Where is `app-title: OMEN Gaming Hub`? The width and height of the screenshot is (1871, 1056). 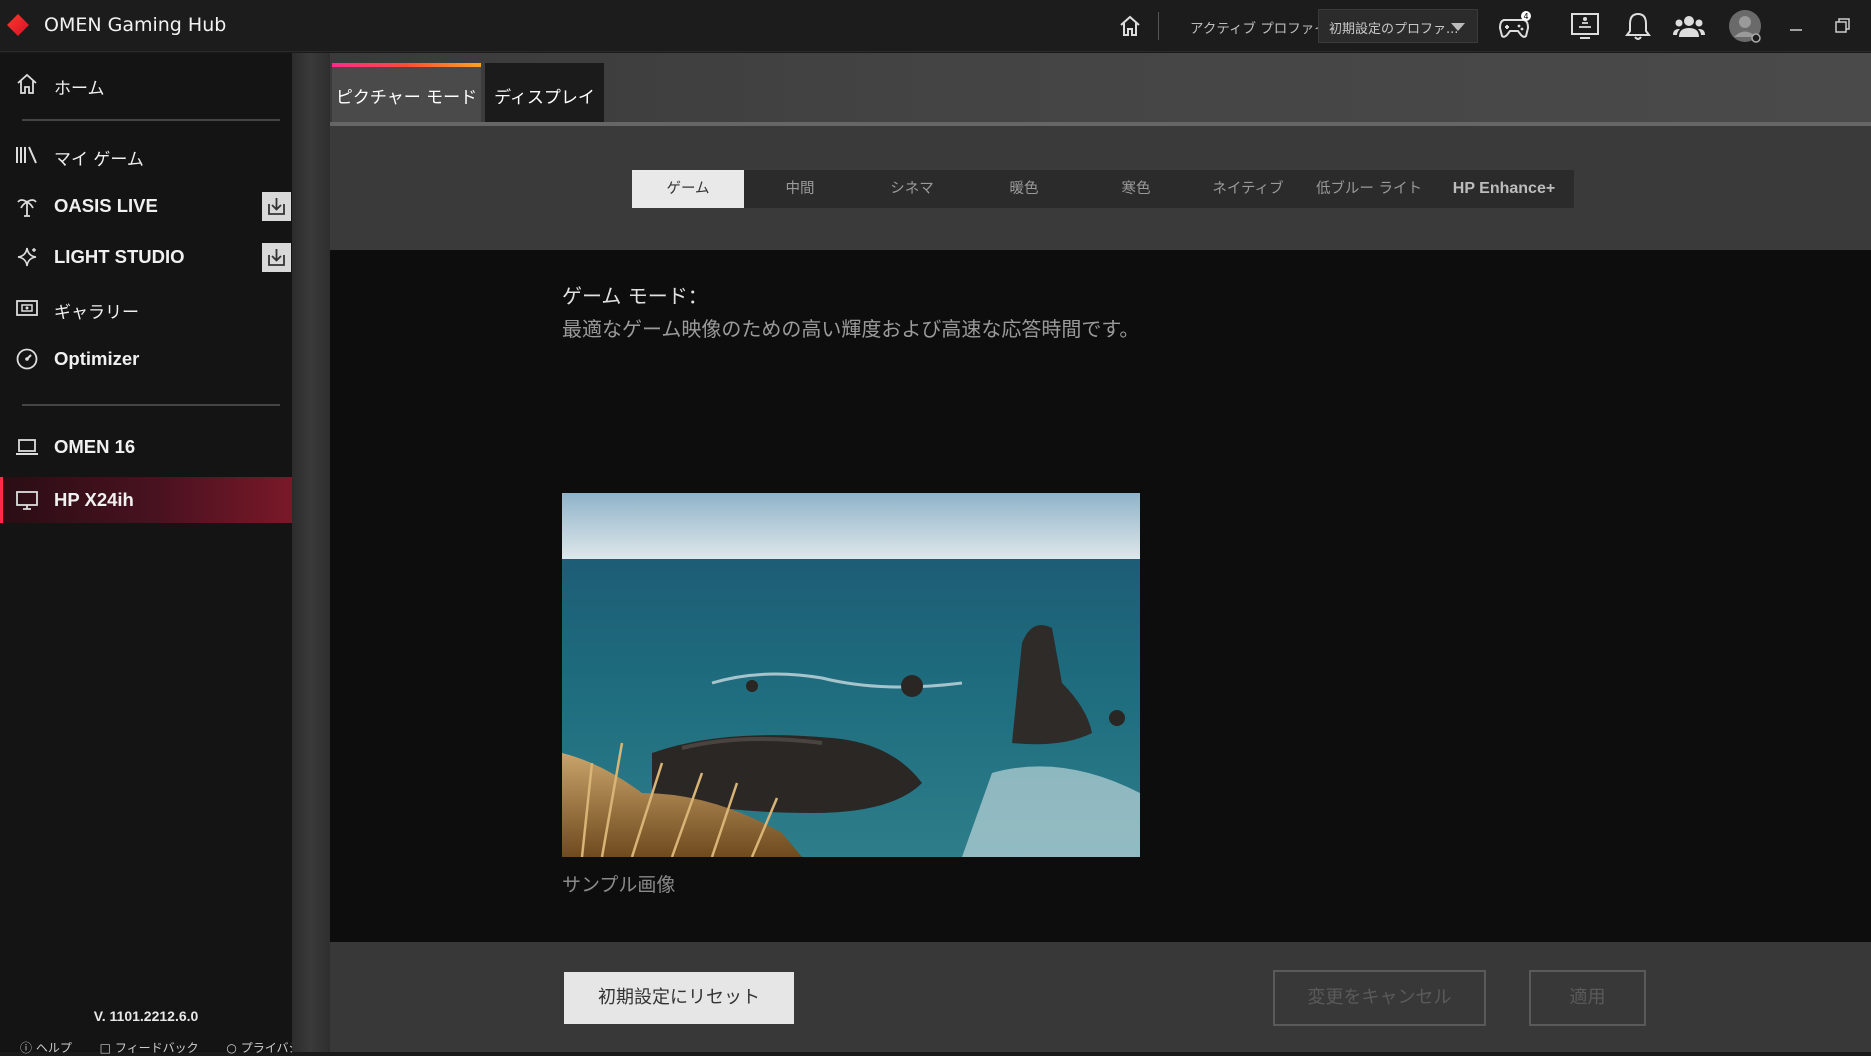
app-title: OMEN Gaming Hub is located at coordinates (135, 25).